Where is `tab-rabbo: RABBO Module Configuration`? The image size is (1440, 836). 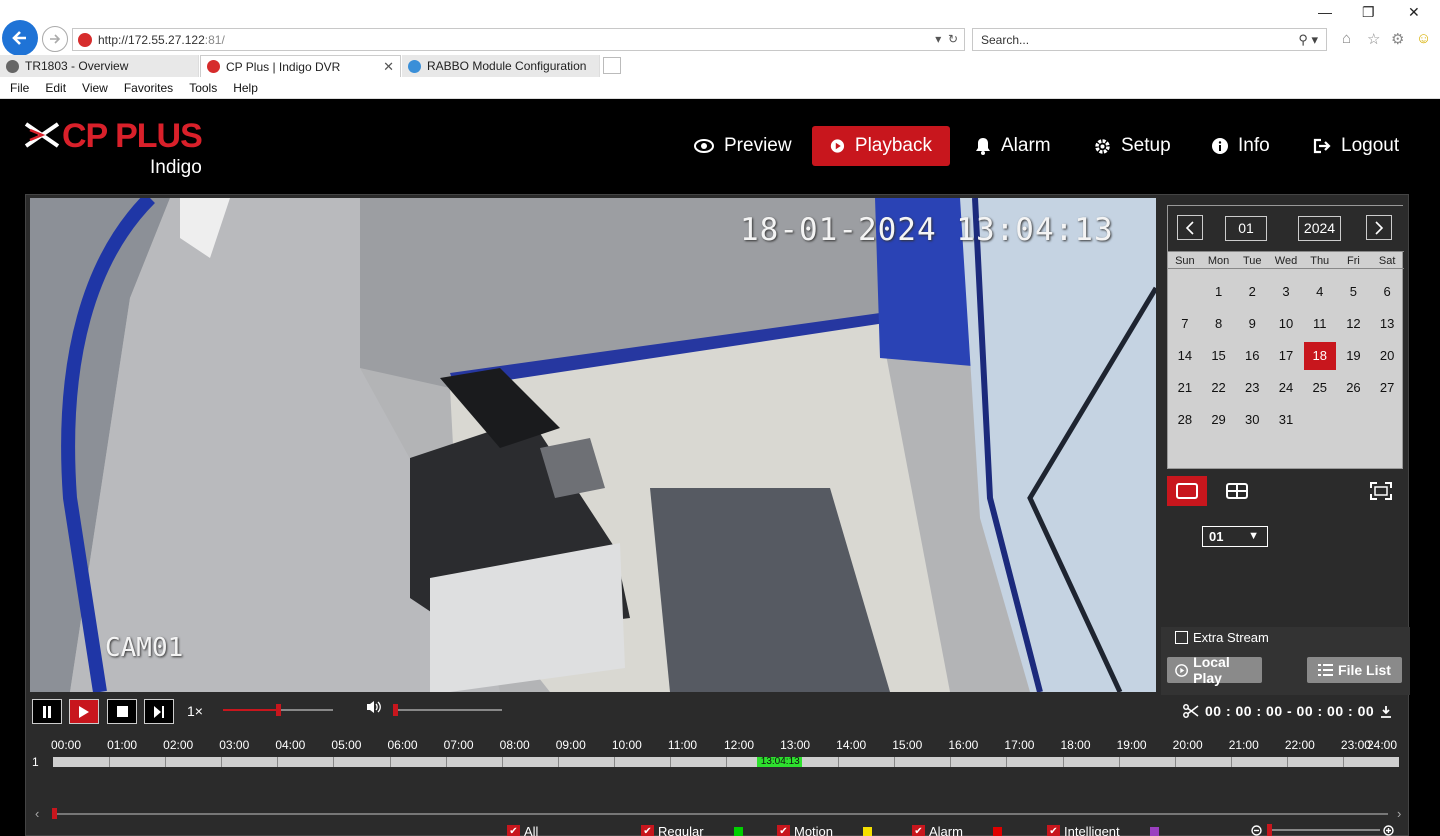
tab-rabbo: RABBO Module Configuration is located at coordinates (501, 66).